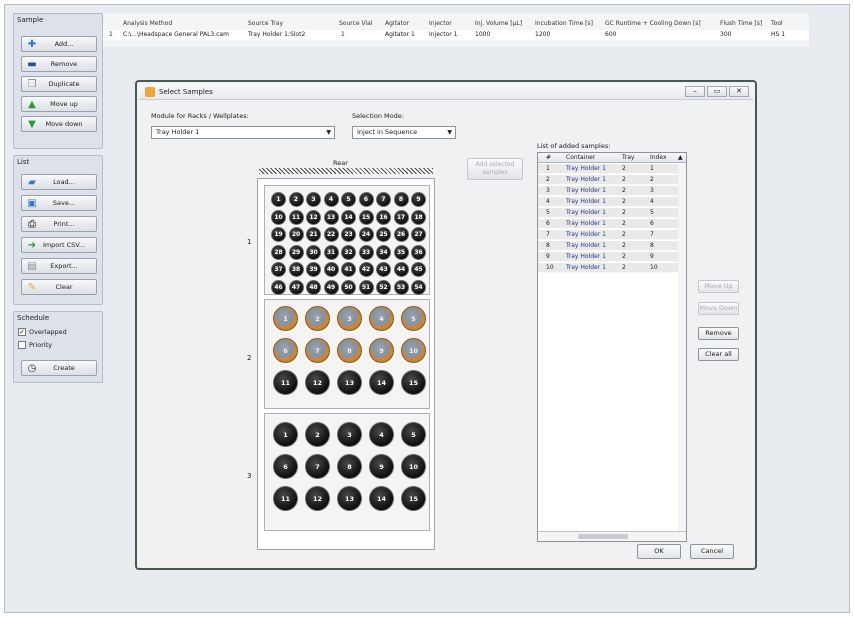  I want to click on dialog-title-bar: Select Samples – ▭ ✕, so click(446, 92).